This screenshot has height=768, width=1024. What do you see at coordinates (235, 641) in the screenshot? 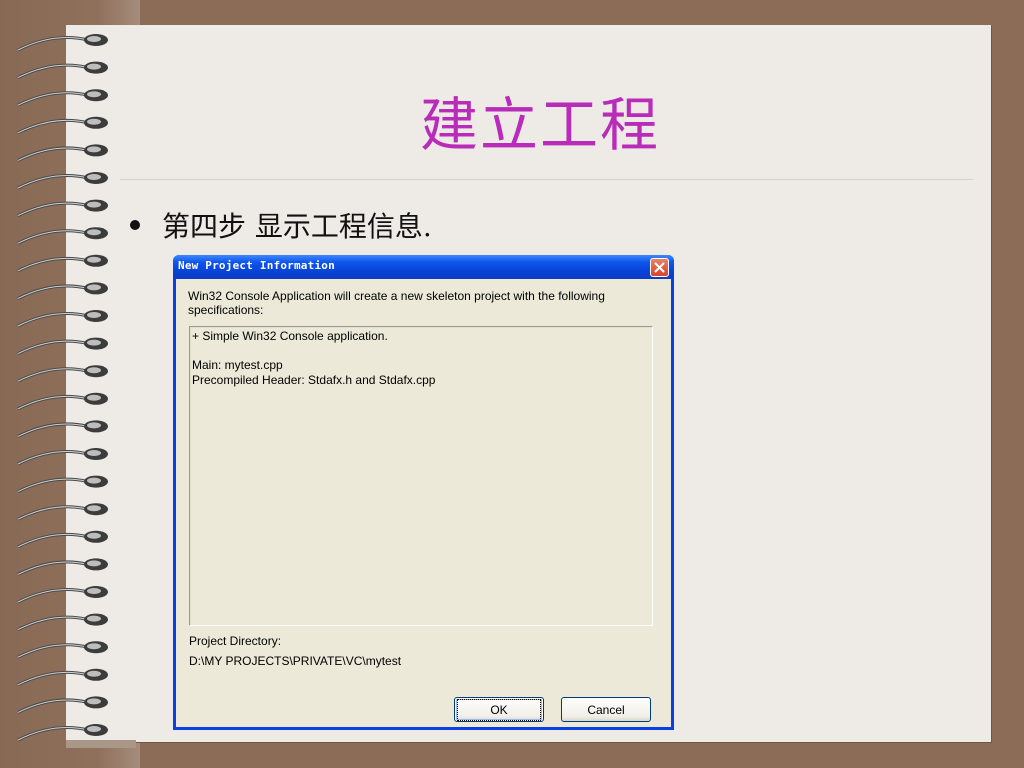
I see `project-directory-label: Project Directory:` at bounding box center [235, 641].